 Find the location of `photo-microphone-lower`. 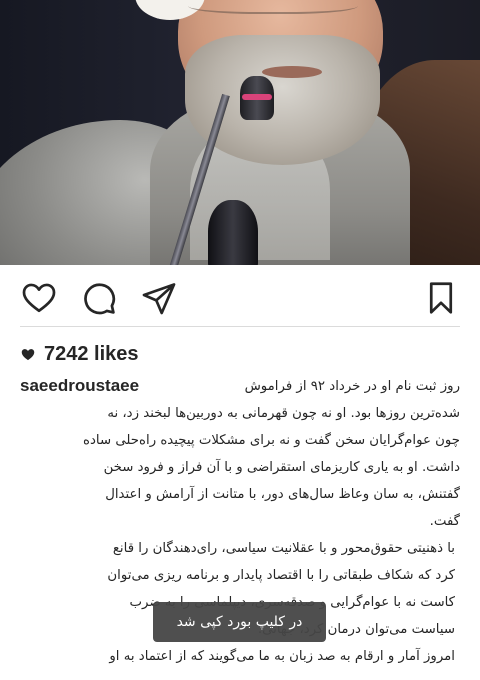

photo-microphone-lower is located at coordinates (233, 232).